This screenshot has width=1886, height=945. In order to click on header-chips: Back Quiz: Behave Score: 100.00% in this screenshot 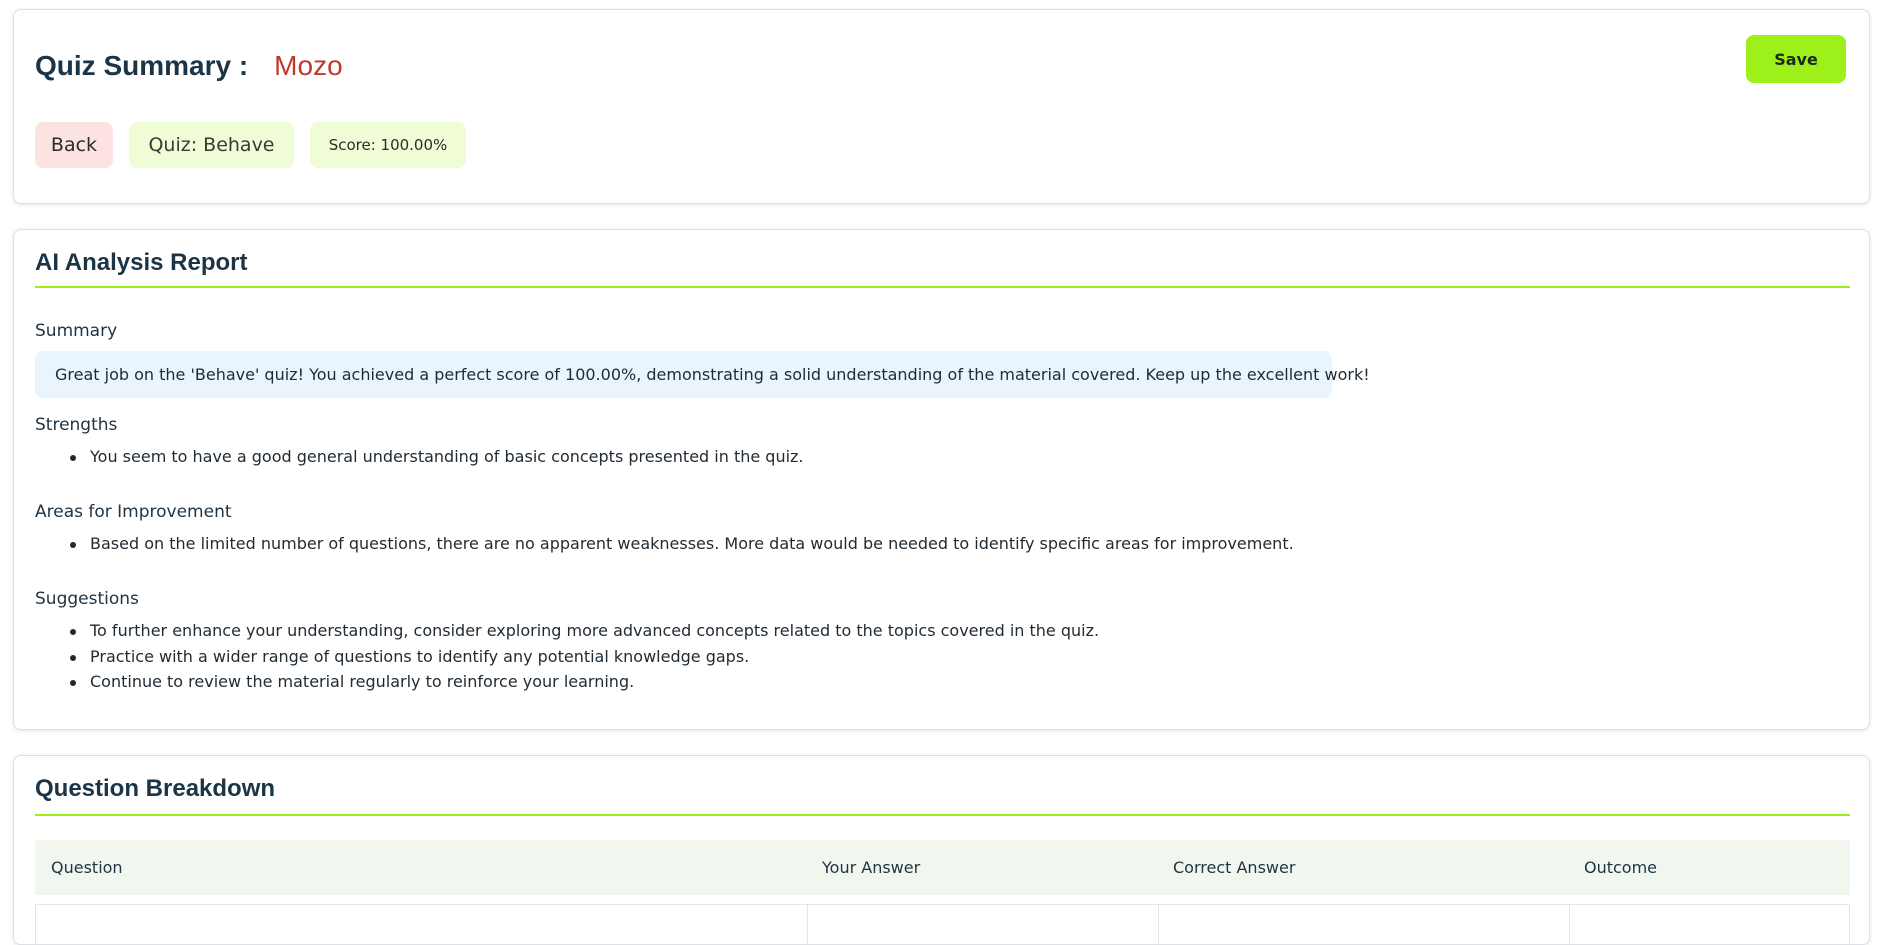, I will do `click(250, 145)`.